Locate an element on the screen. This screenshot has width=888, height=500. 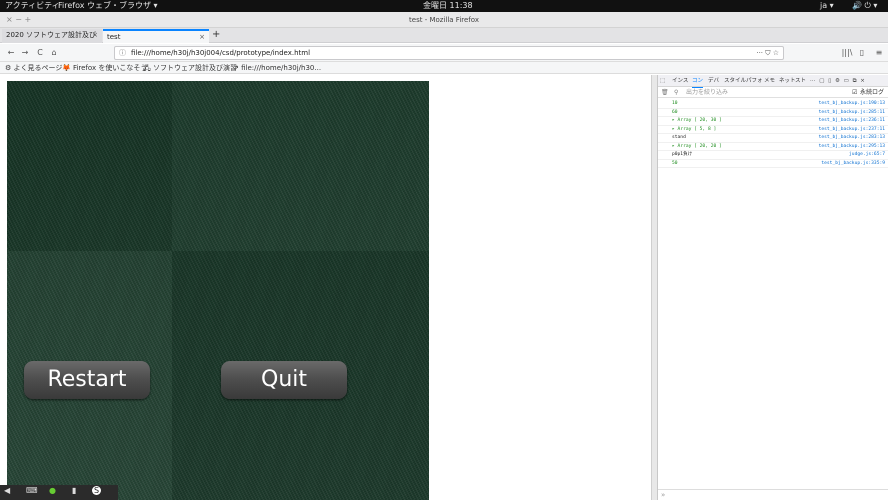
taskbar-dock: ◀ ⌨ ● ▮ S is located at coordinates (59, 492).